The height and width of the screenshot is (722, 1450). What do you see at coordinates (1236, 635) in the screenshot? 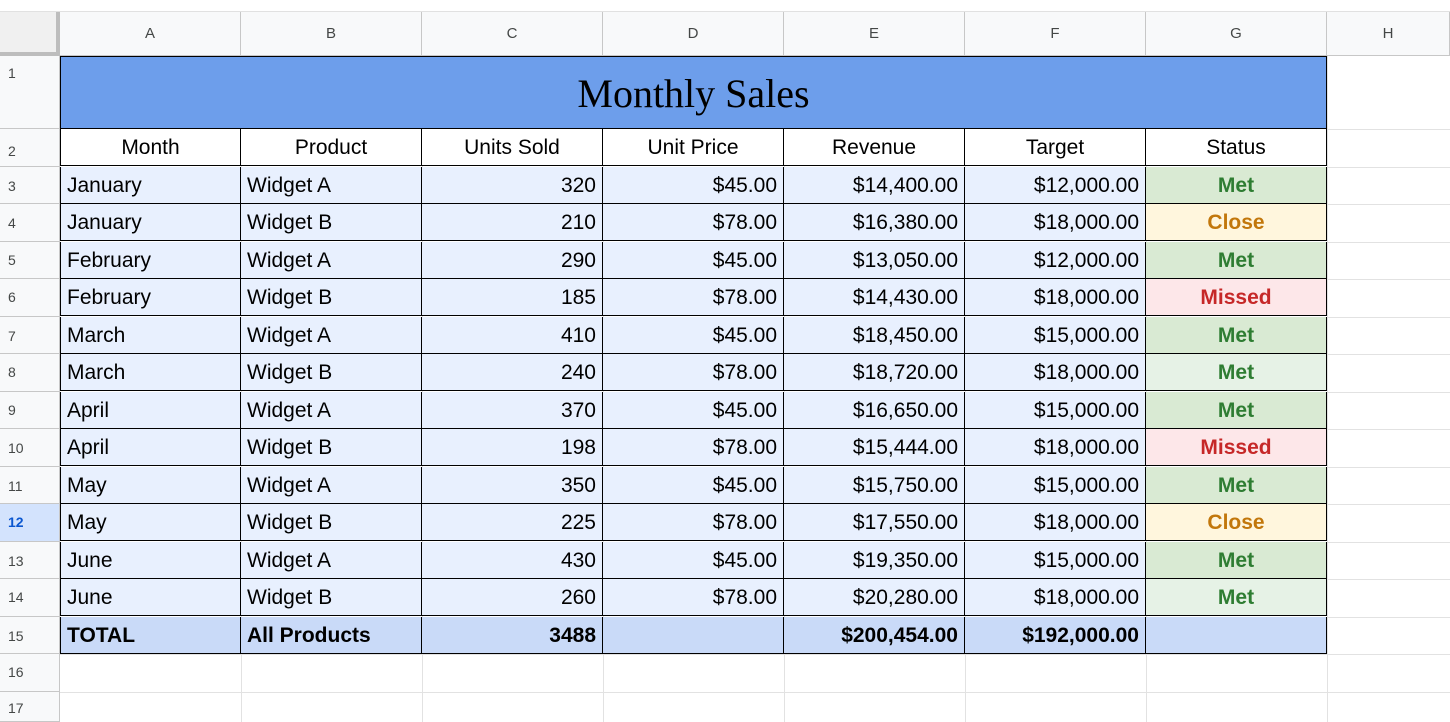
I see `total-cell-status` at bounding box center [1236, 635].